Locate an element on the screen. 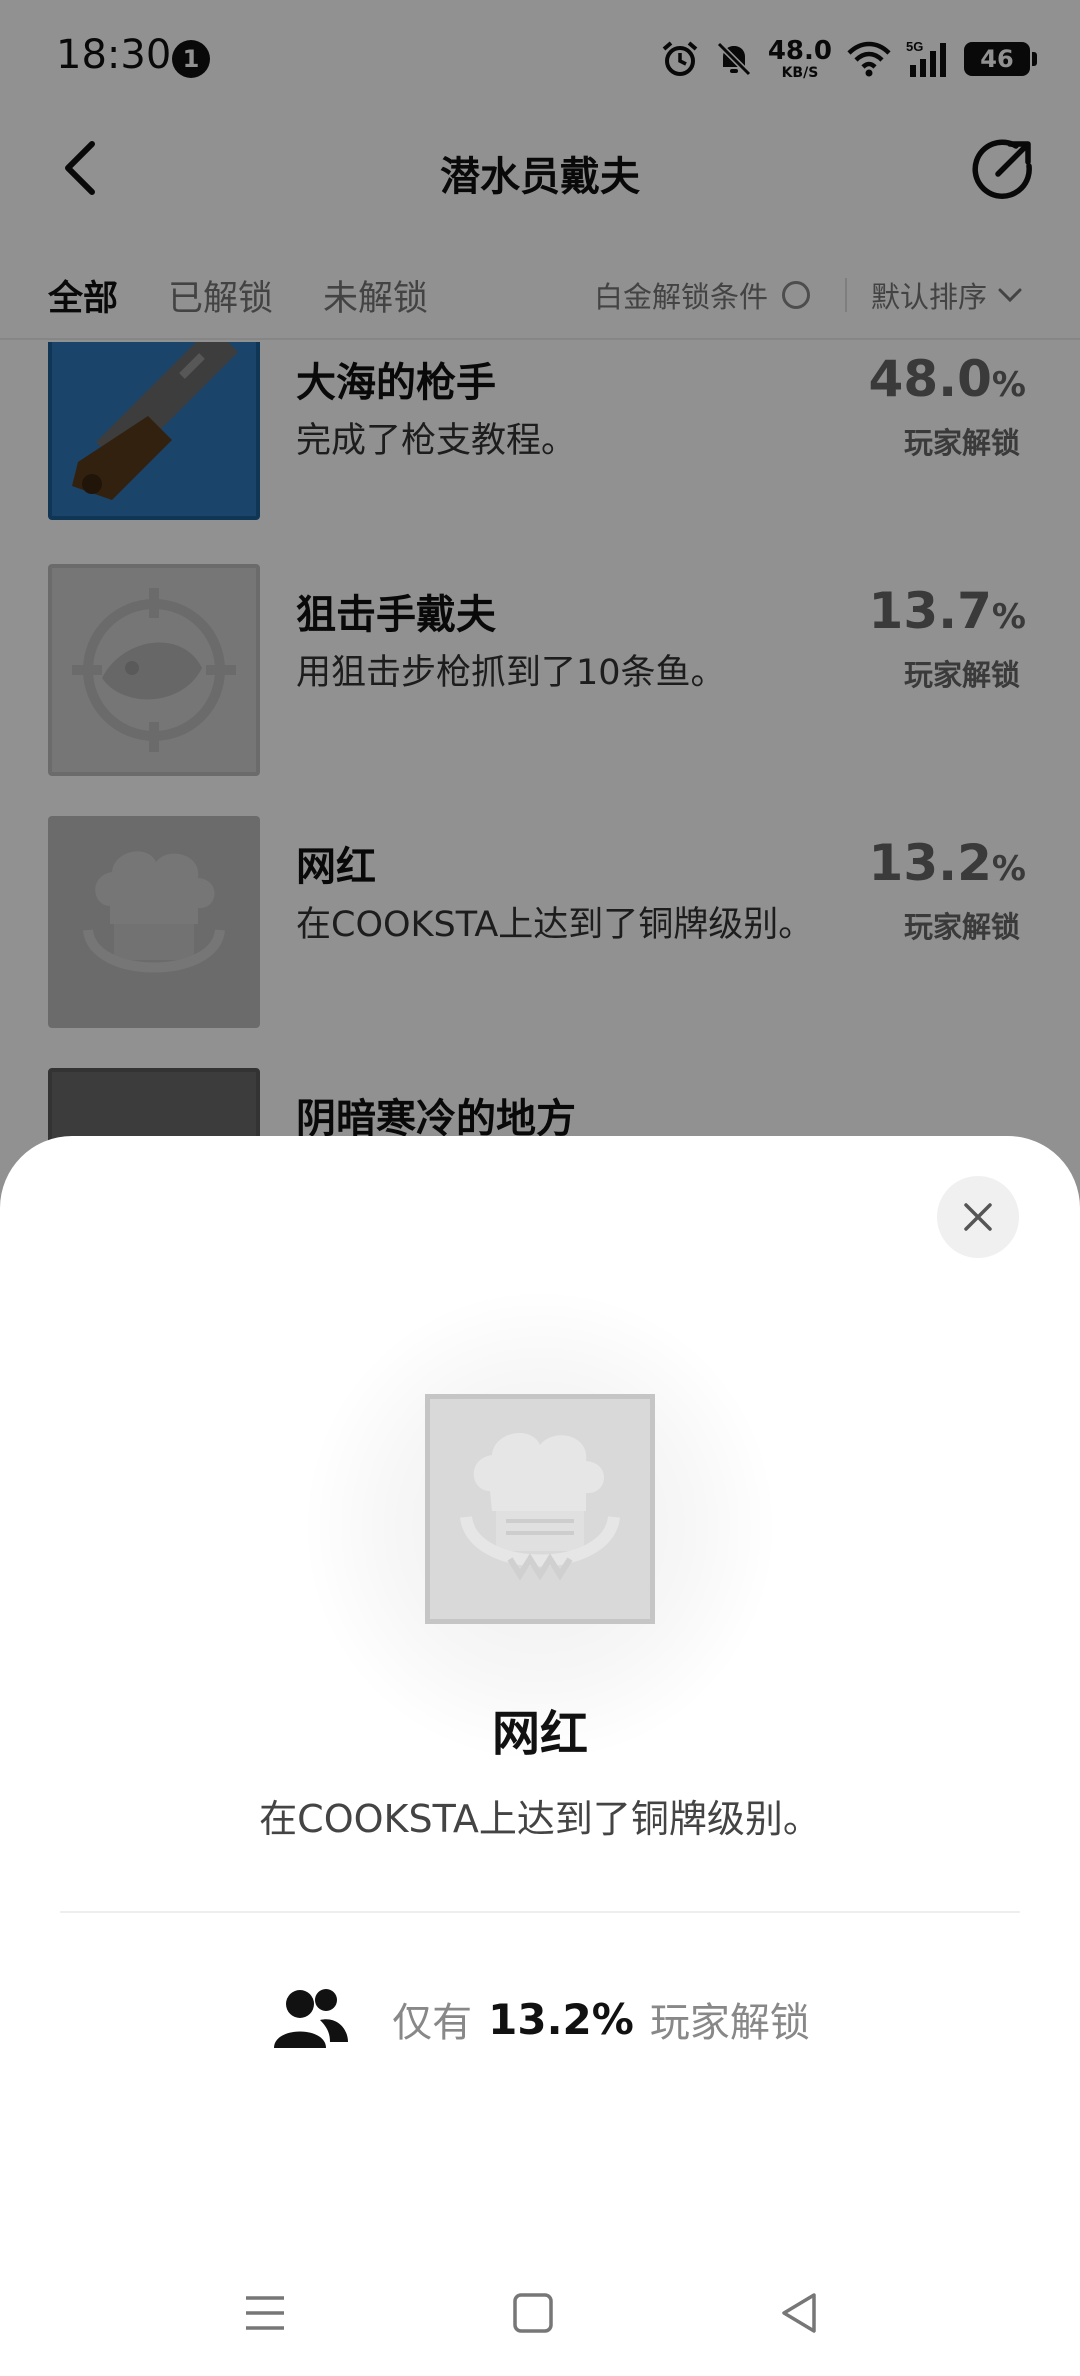 The image size is (1080, 2376). stats-prefix: 仅有 is located at coordinates (432, 2023).